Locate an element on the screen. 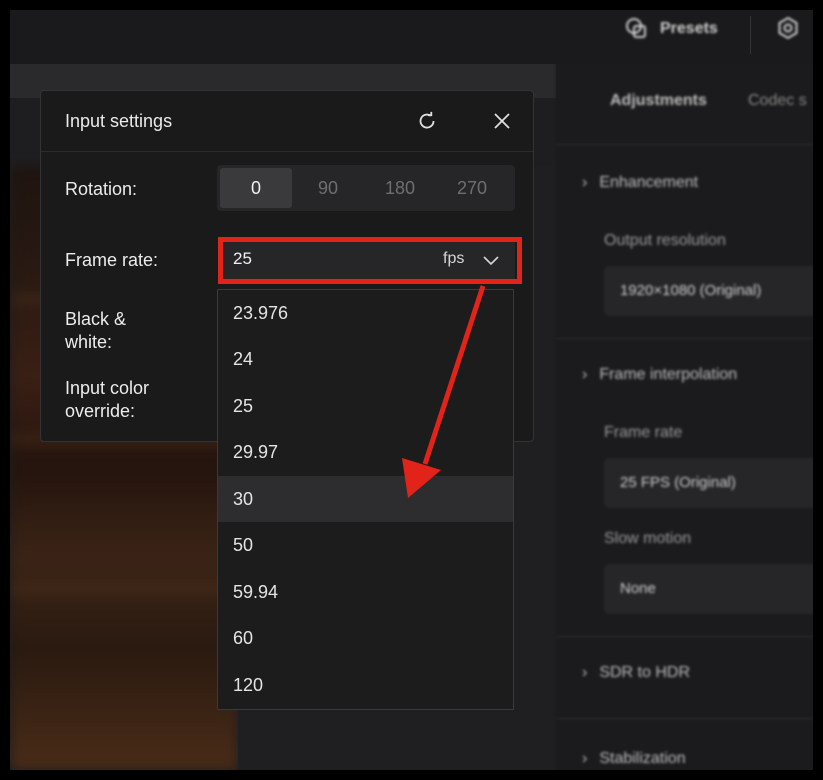 The width and height of the screenshot is (823, 780). tab-codec: Codec s is located at coordinates (777, 101).